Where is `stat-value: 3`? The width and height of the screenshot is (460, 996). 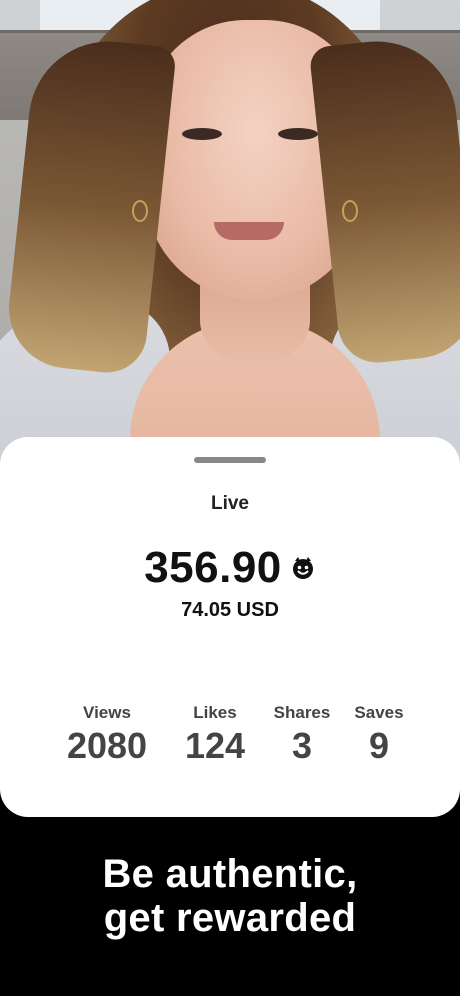
stat-value: 3 is located at coordinates (302, 745).